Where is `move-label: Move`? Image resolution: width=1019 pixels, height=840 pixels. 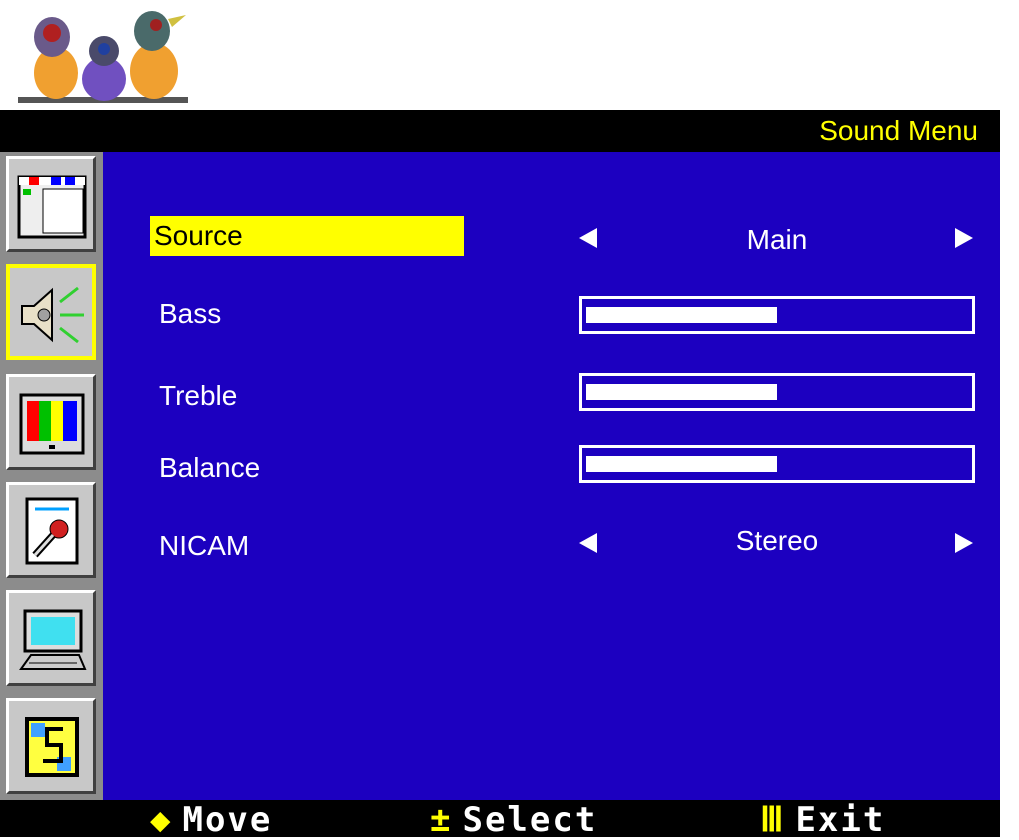 move-label: Move is located at coordinates (227, 820).